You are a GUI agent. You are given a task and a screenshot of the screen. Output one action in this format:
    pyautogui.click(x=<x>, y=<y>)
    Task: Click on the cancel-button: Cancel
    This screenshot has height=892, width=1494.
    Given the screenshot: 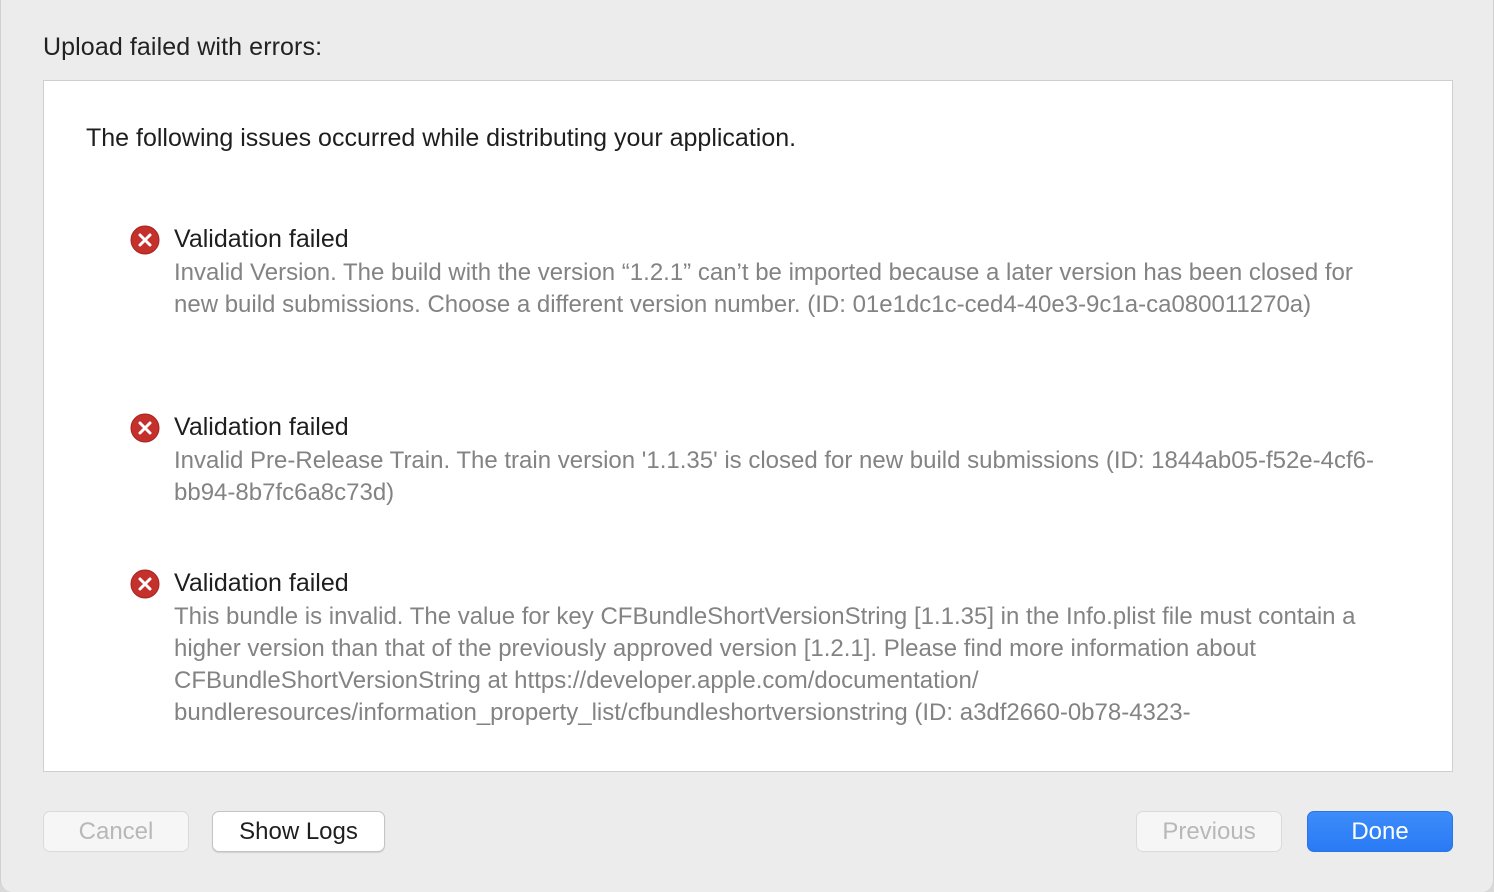 What is the action you would take?
    pyautogui.click(x=116, y=831)
    